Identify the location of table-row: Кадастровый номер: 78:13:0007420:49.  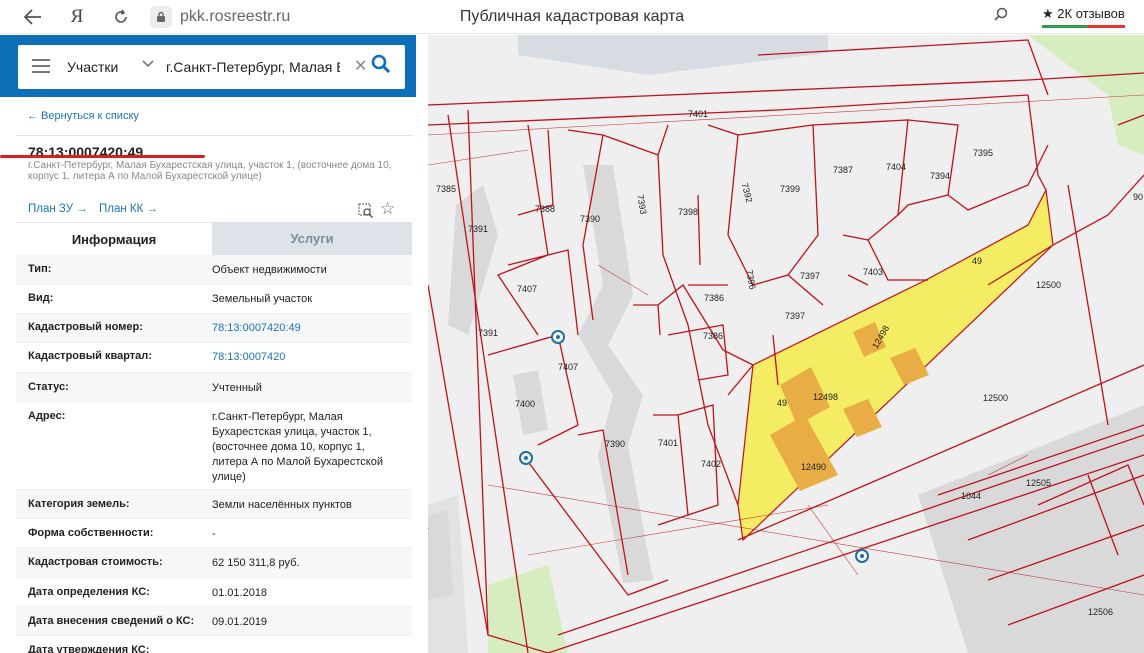
(214, 328).